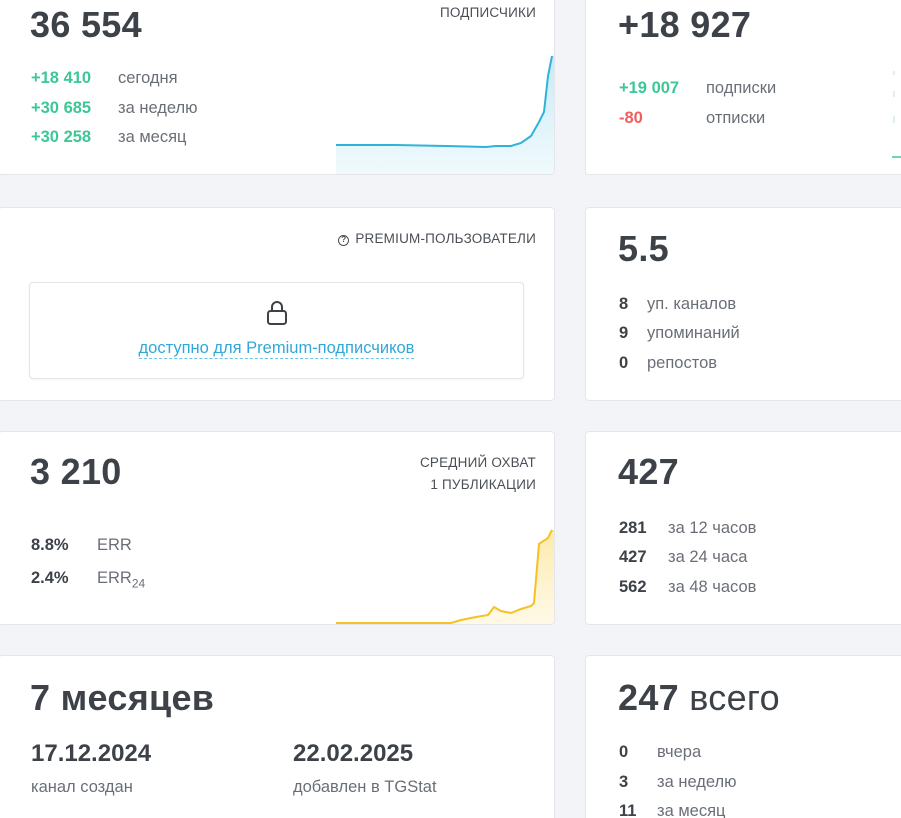 The image size is (901, 818). Describe the element at coordinates (633, 587) in the screenshot. I see `views-48h-value: 562` at that location.